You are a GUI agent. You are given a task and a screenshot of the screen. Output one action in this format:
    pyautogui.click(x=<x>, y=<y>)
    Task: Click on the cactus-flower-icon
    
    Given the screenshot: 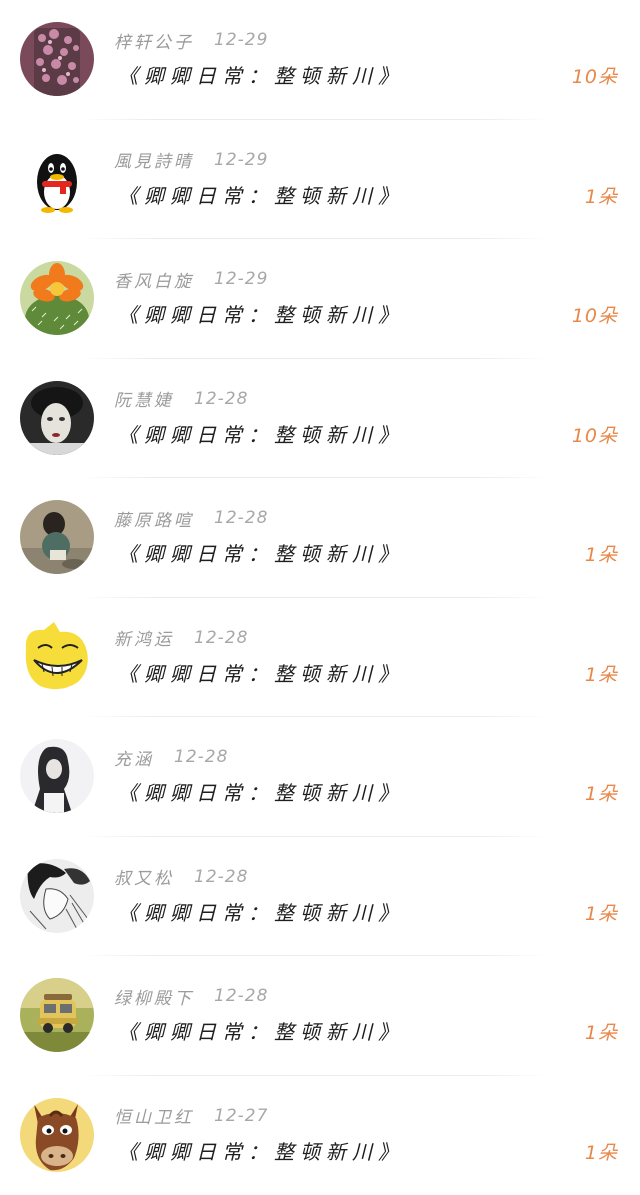 What is the action you would take?
    pyautogui.click(x=57, y=298)
    